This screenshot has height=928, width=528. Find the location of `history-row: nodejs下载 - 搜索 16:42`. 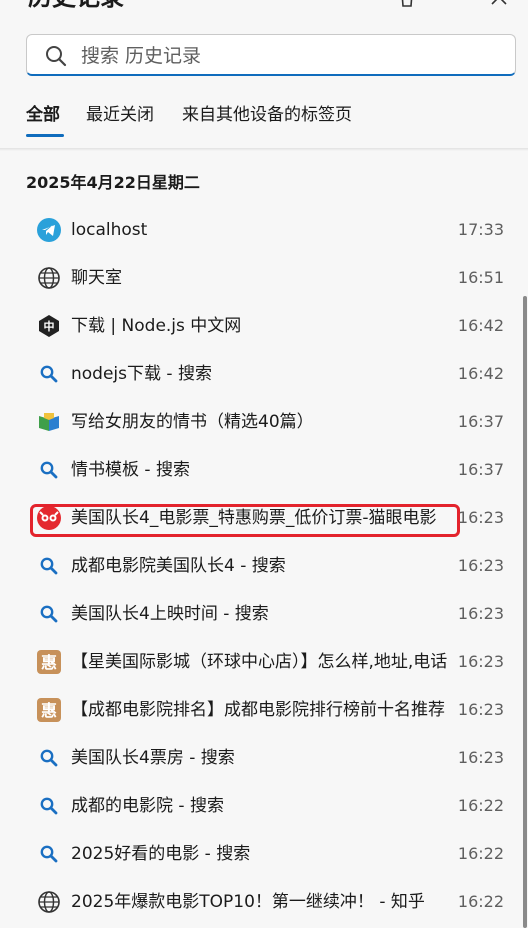

history-row: nodejs下载 - 搜索 16:42 is located at coordinates (264, 374).